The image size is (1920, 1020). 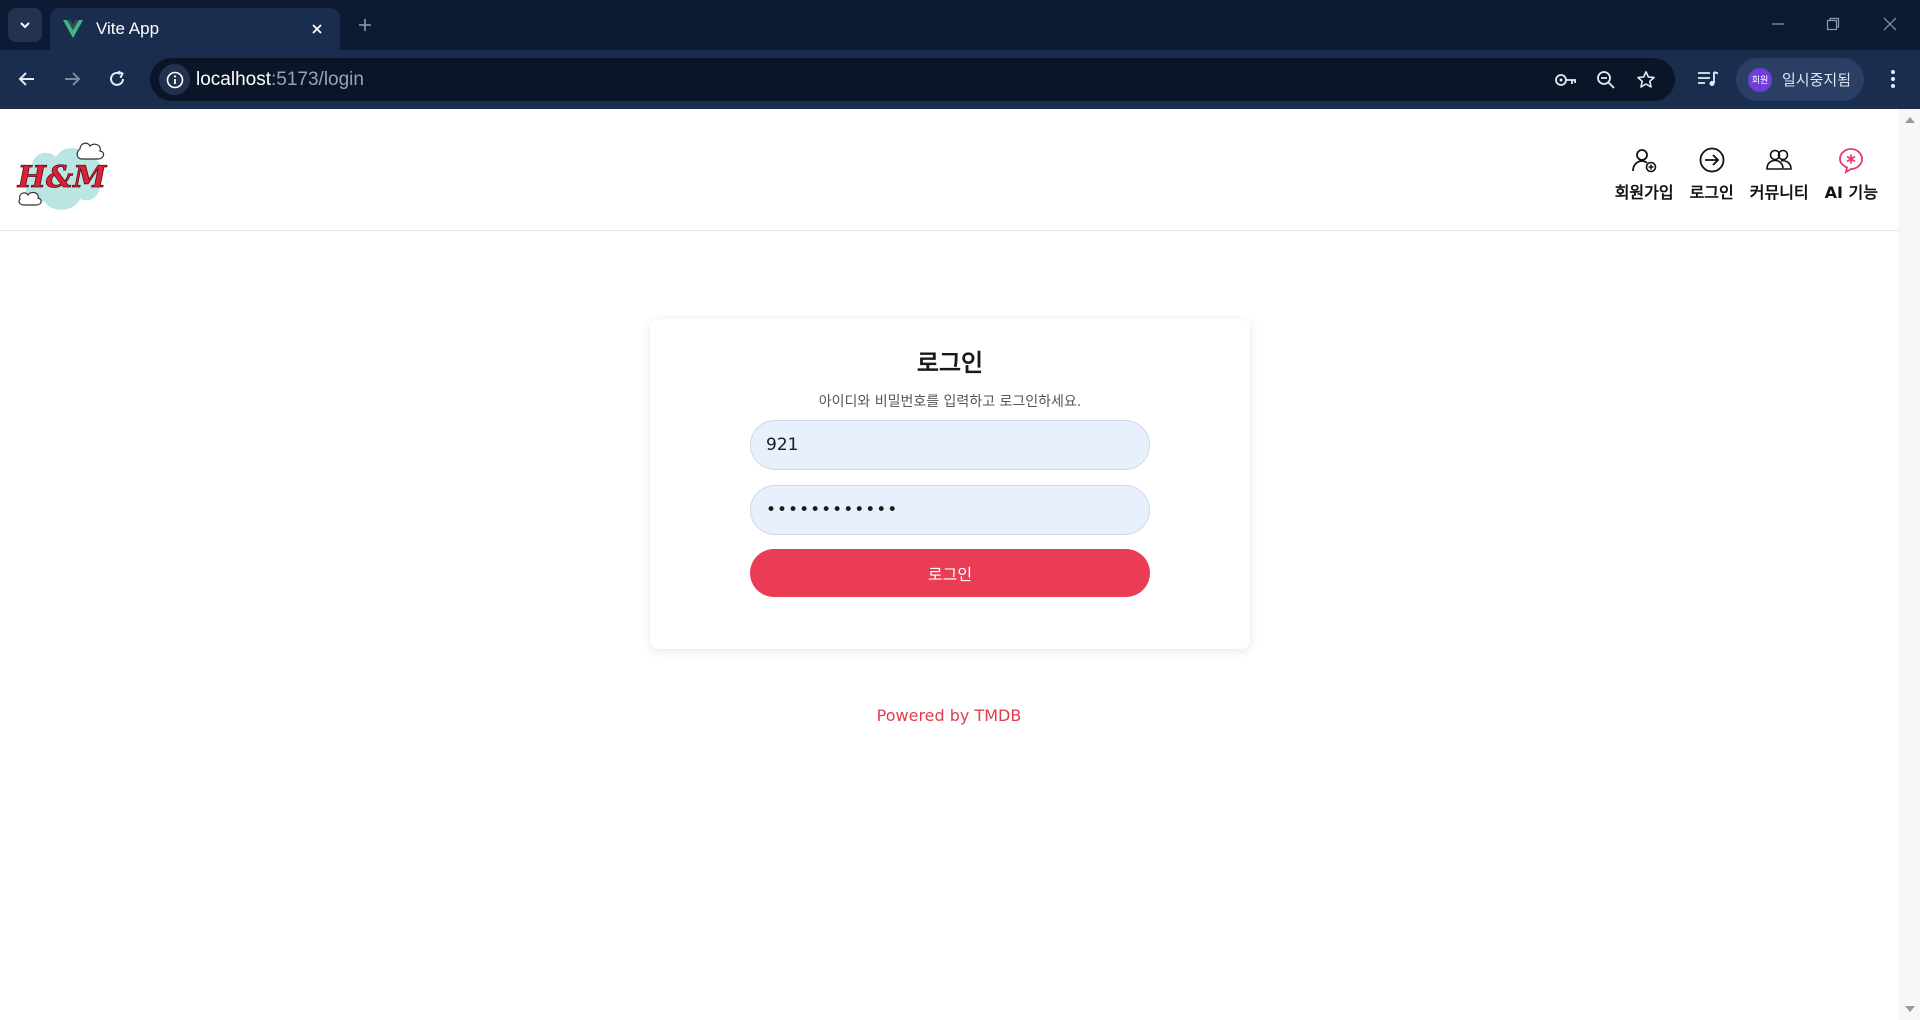 I want to click on login-title: 로그인, so click(x=950, y=363).